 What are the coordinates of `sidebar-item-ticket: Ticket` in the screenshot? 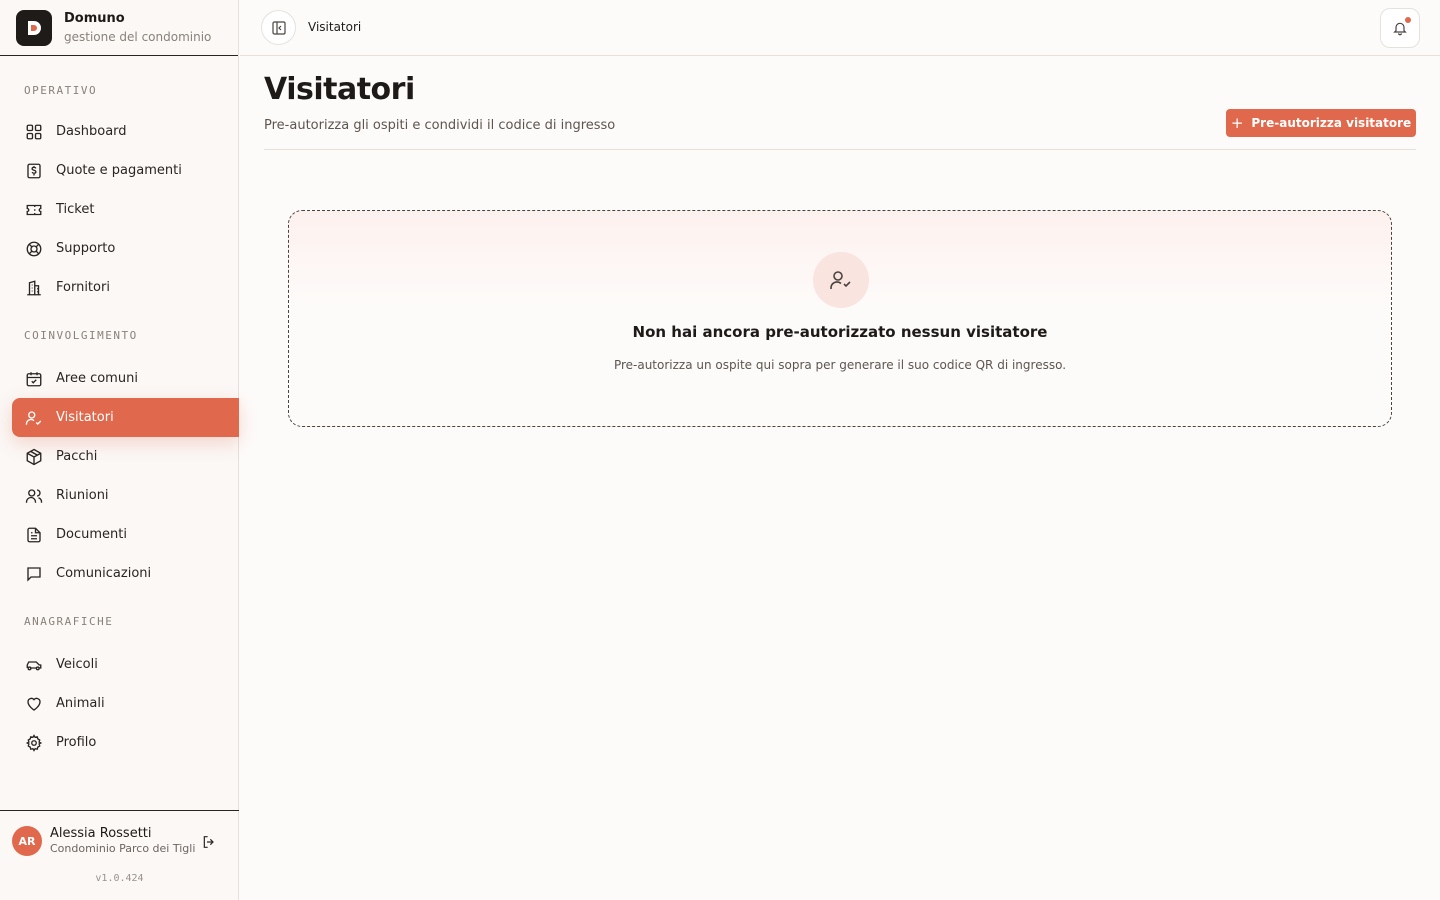 It's located at (125, 209).